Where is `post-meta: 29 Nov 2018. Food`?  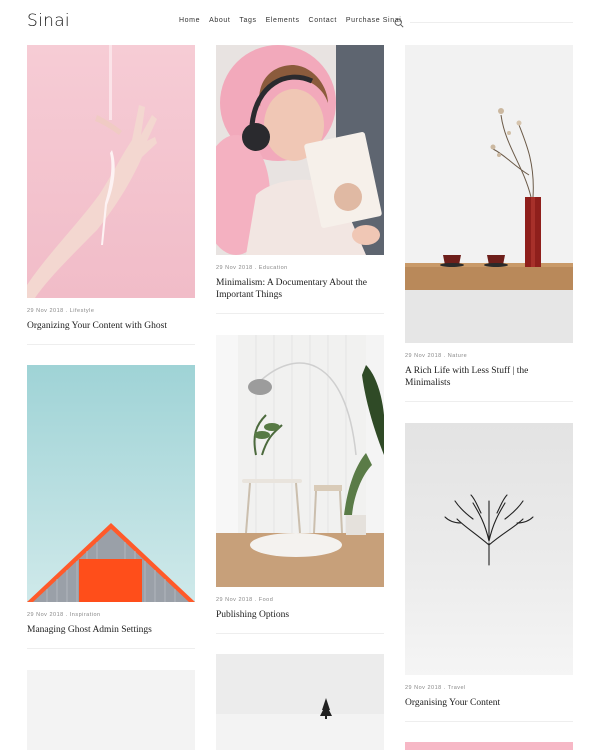 post-meta: 29 Nov 2018. Food is located at coordinates (245, 600).